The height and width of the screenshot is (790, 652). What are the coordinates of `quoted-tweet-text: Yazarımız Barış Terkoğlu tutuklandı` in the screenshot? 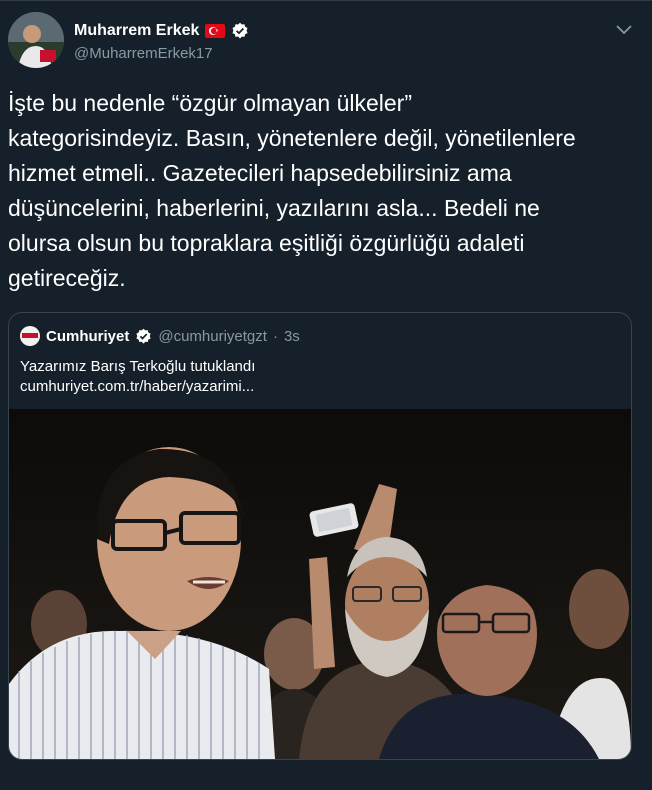 It's located at (138, 366).